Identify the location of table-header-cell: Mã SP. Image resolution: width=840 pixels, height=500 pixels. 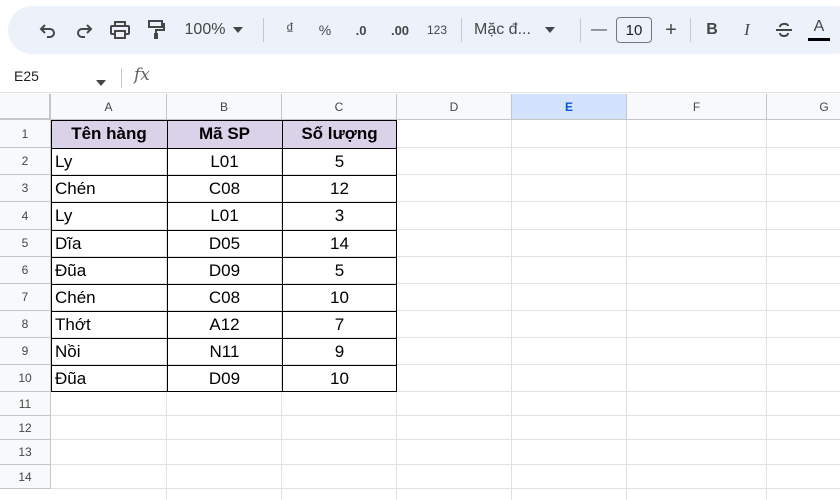
(224, 134).